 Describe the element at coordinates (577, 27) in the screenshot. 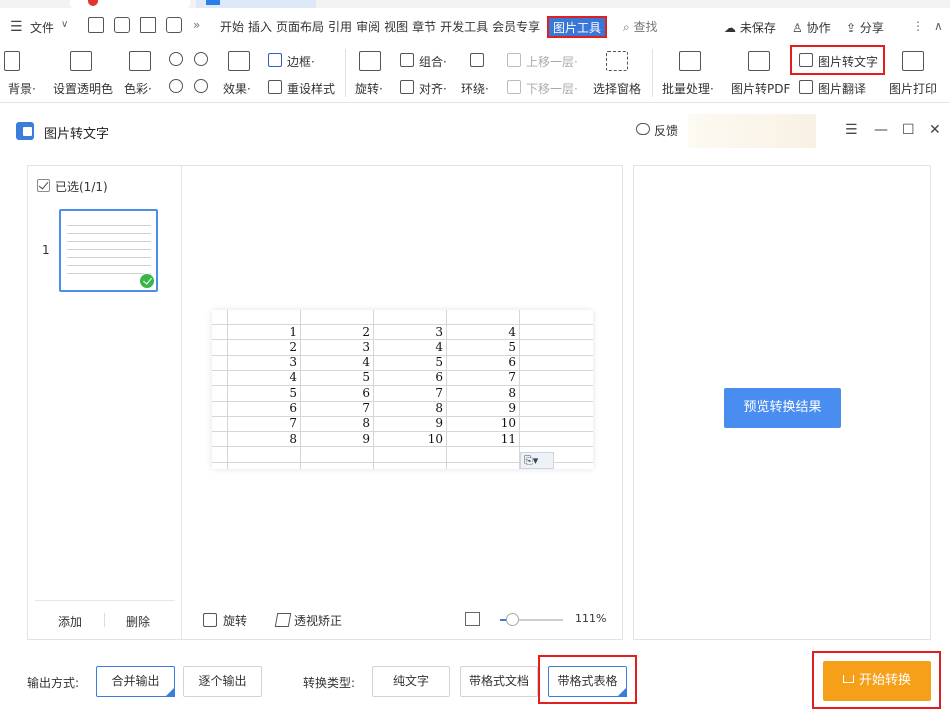

I see `tab-picture-tools: 图片工具` at that location.